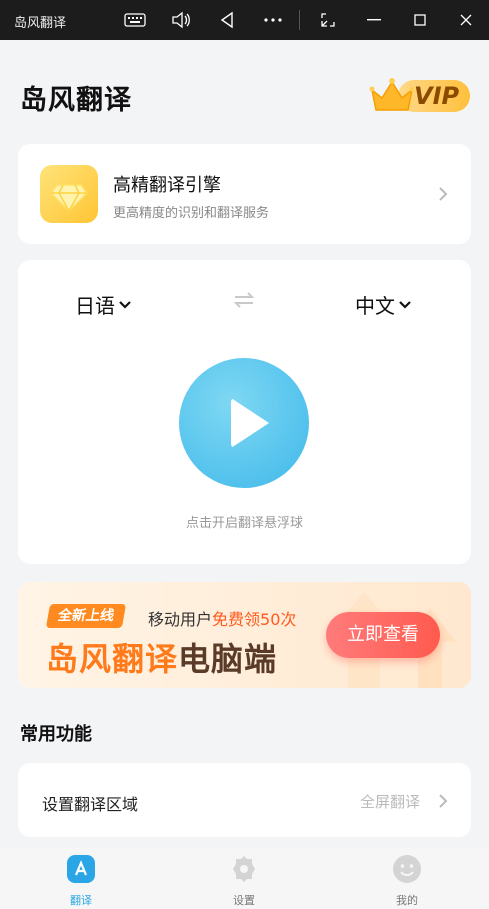 The image size is (489, 909). I want to click on desktop-promo-banner: 全新上线 移动用户免费领50次 岛风翻译电脑端 立即查看, so click(244, 635).